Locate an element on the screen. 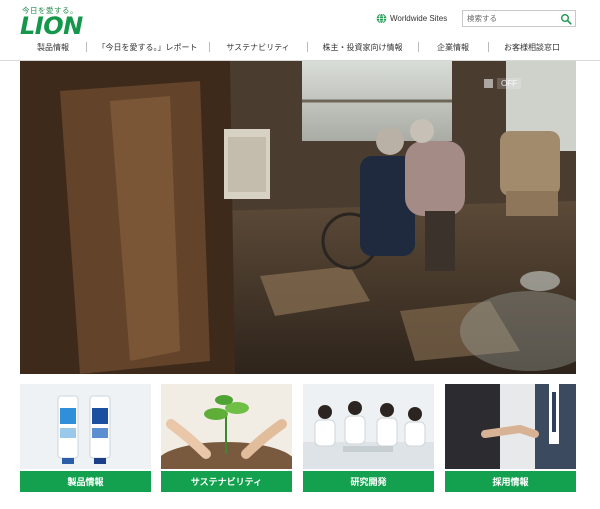 This screenshot has width=600, height=509. card-sustainability-label: サステナビリティ is located at coordinates (226, 481).